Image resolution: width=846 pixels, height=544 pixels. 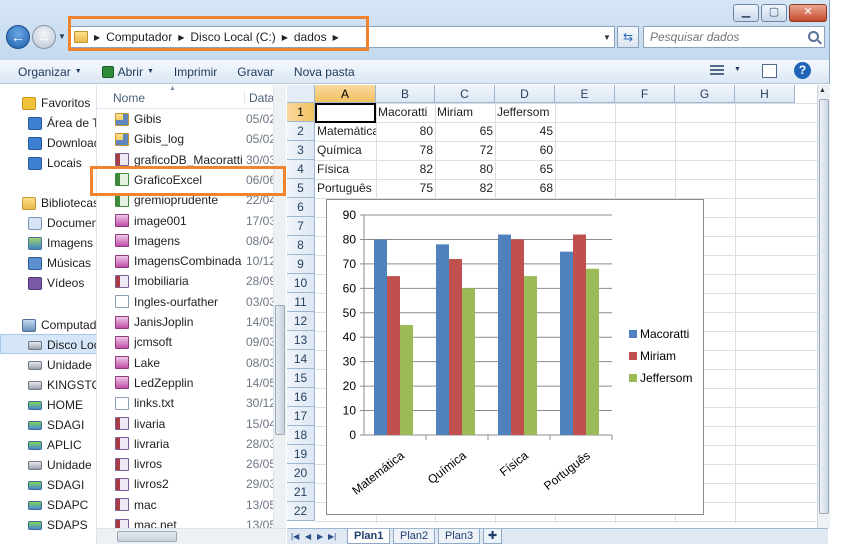 I want to click on file-row: Lake 08/03, so click(x=186, y=363).